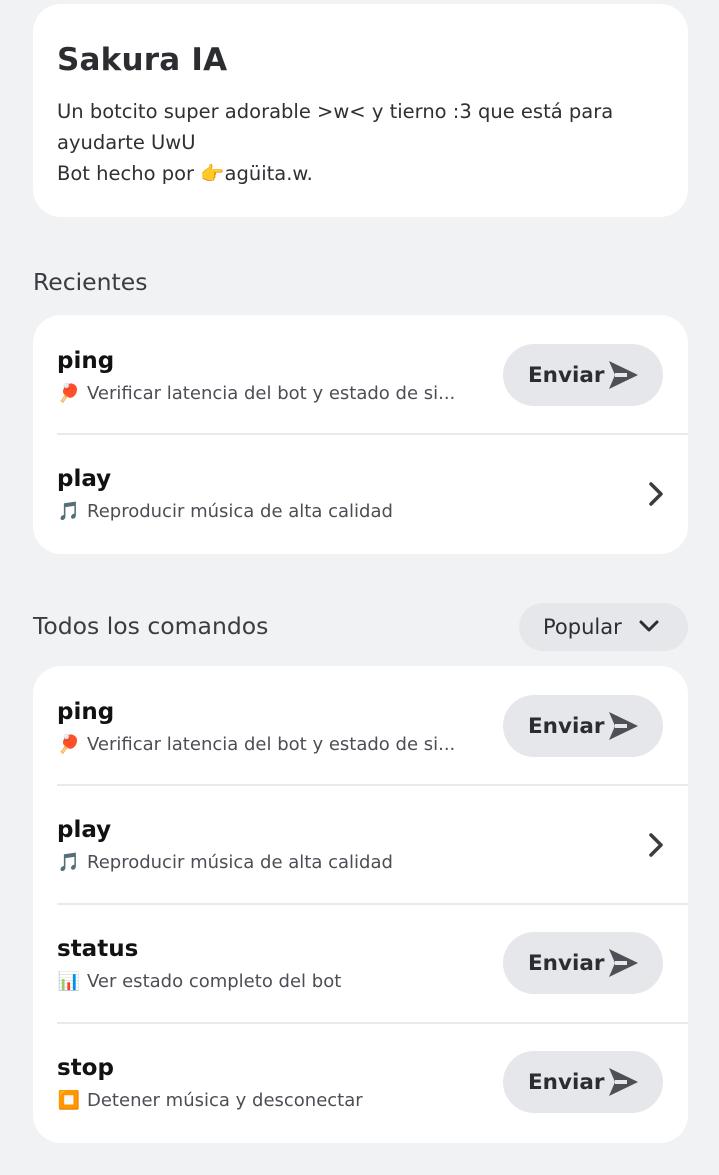 The image size is (719, 1175). I want to click on bot-name: Sakura IA, so click(142, 60).